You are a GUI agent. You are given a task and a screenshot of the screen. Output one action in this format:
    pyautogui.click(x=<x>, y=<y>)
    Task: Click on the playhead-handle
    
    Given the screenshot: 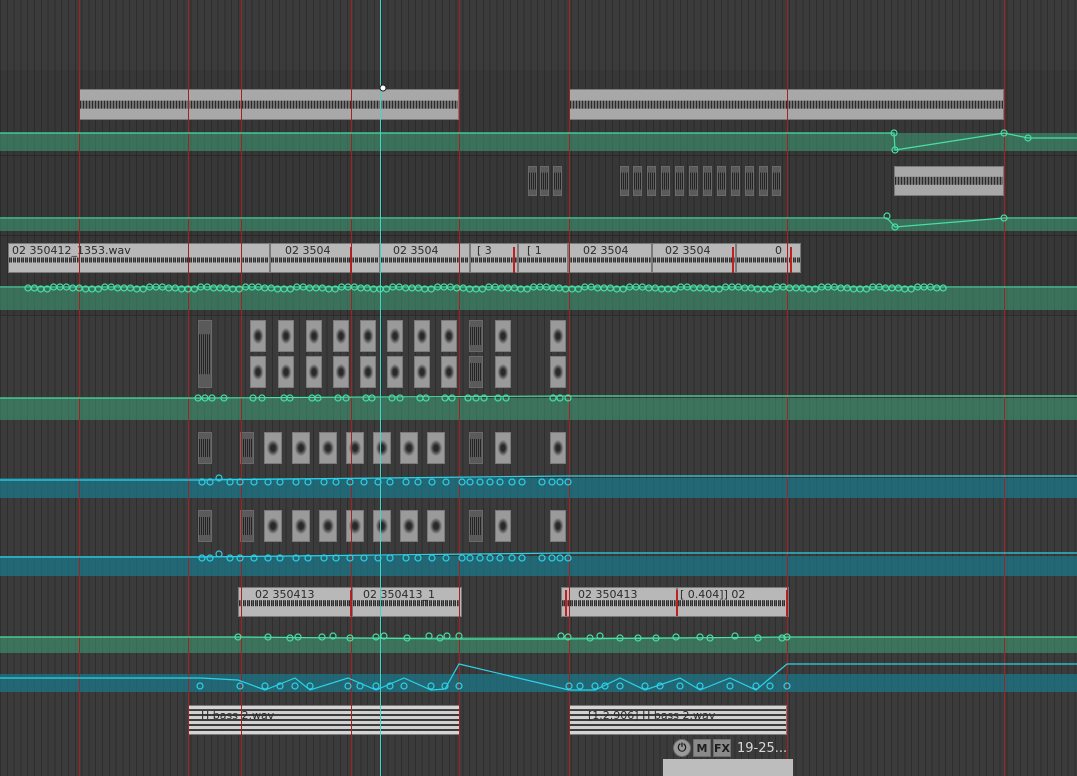 What is the action you would take?
    pyautogui.click(x=383, y=88)
    